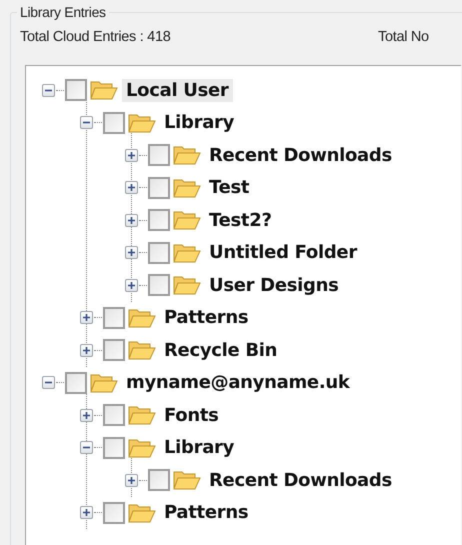 This screenshot has width=462, height=545. Describe the element at coordinates (238, 382) in the screenshot. I see `tree-node-label: myname@anyname.uk` at that location.